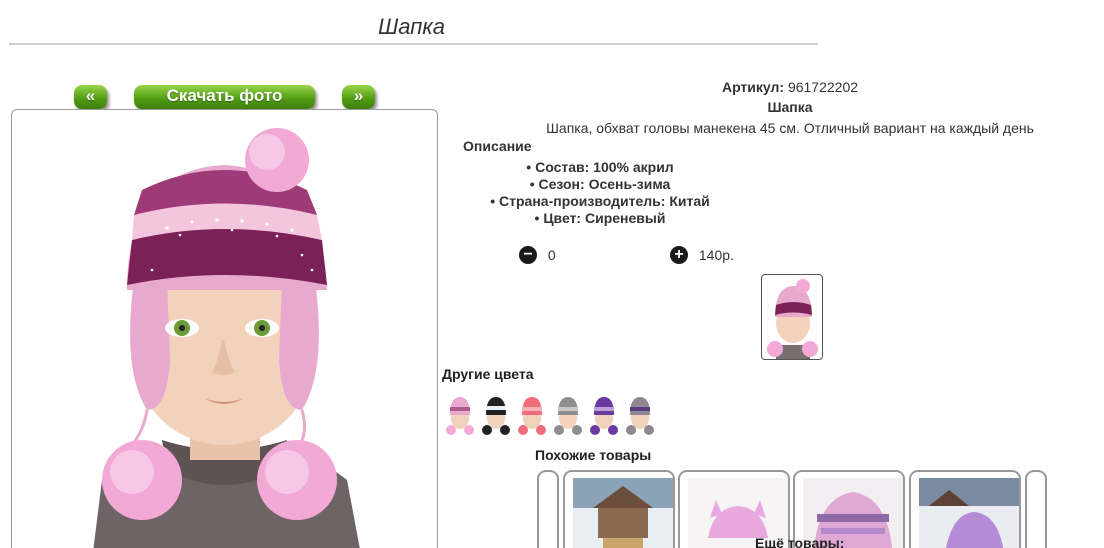  I want to click on price-block: + 140р., so click(702, 255).